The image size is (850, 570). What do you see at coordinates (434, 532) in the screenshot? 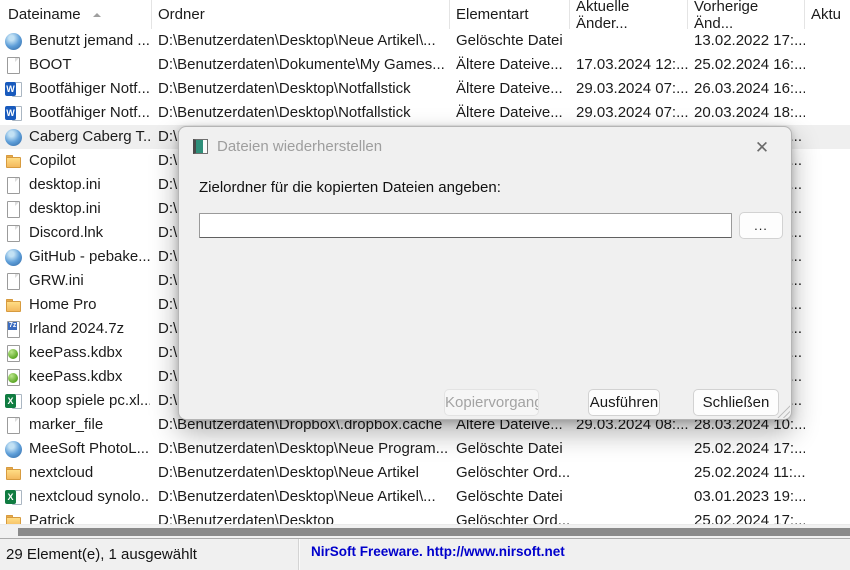
I see `scrollbar-thumb` at bounding box center [434, 532].